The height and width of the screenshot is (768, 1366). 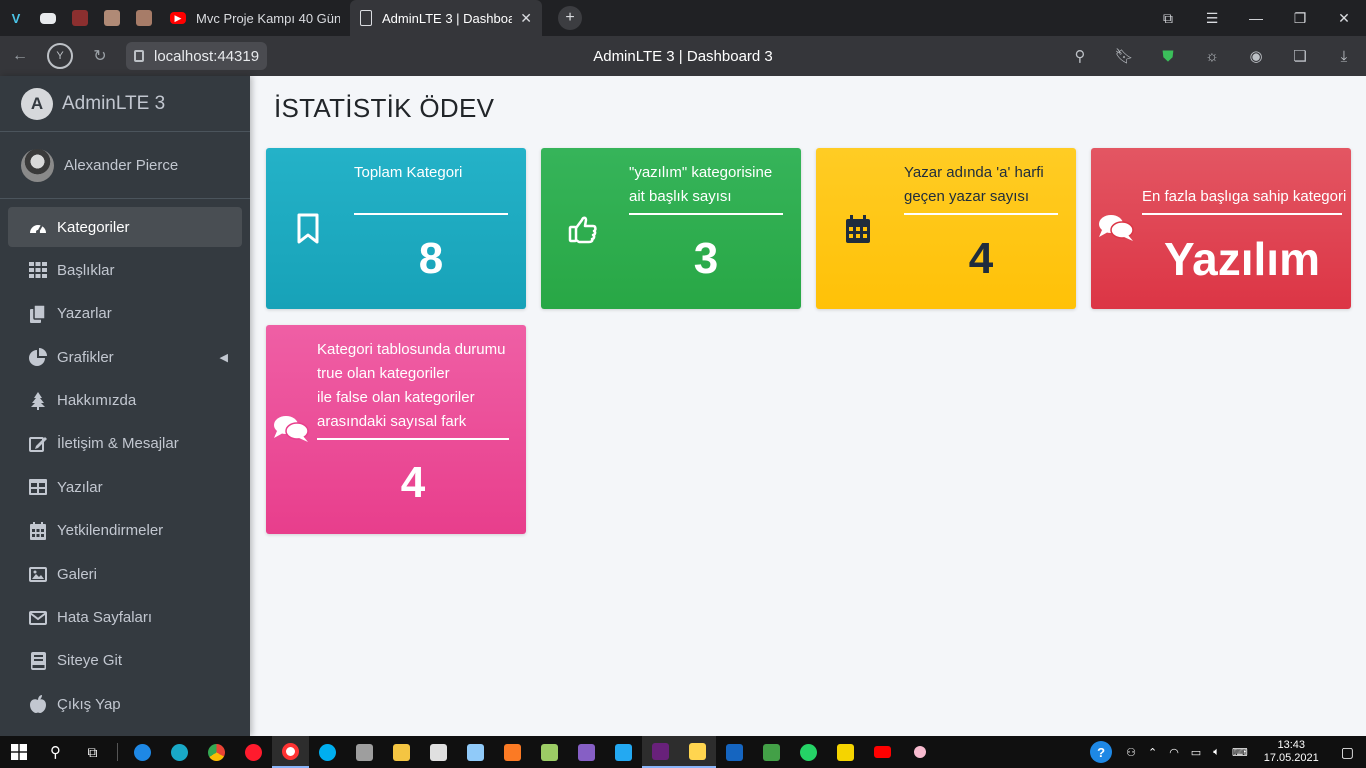 What do you see at coordinates (1256, 56) in the screenshot?
I see `record-icon: ◉` at bounding box center [1256, 56].